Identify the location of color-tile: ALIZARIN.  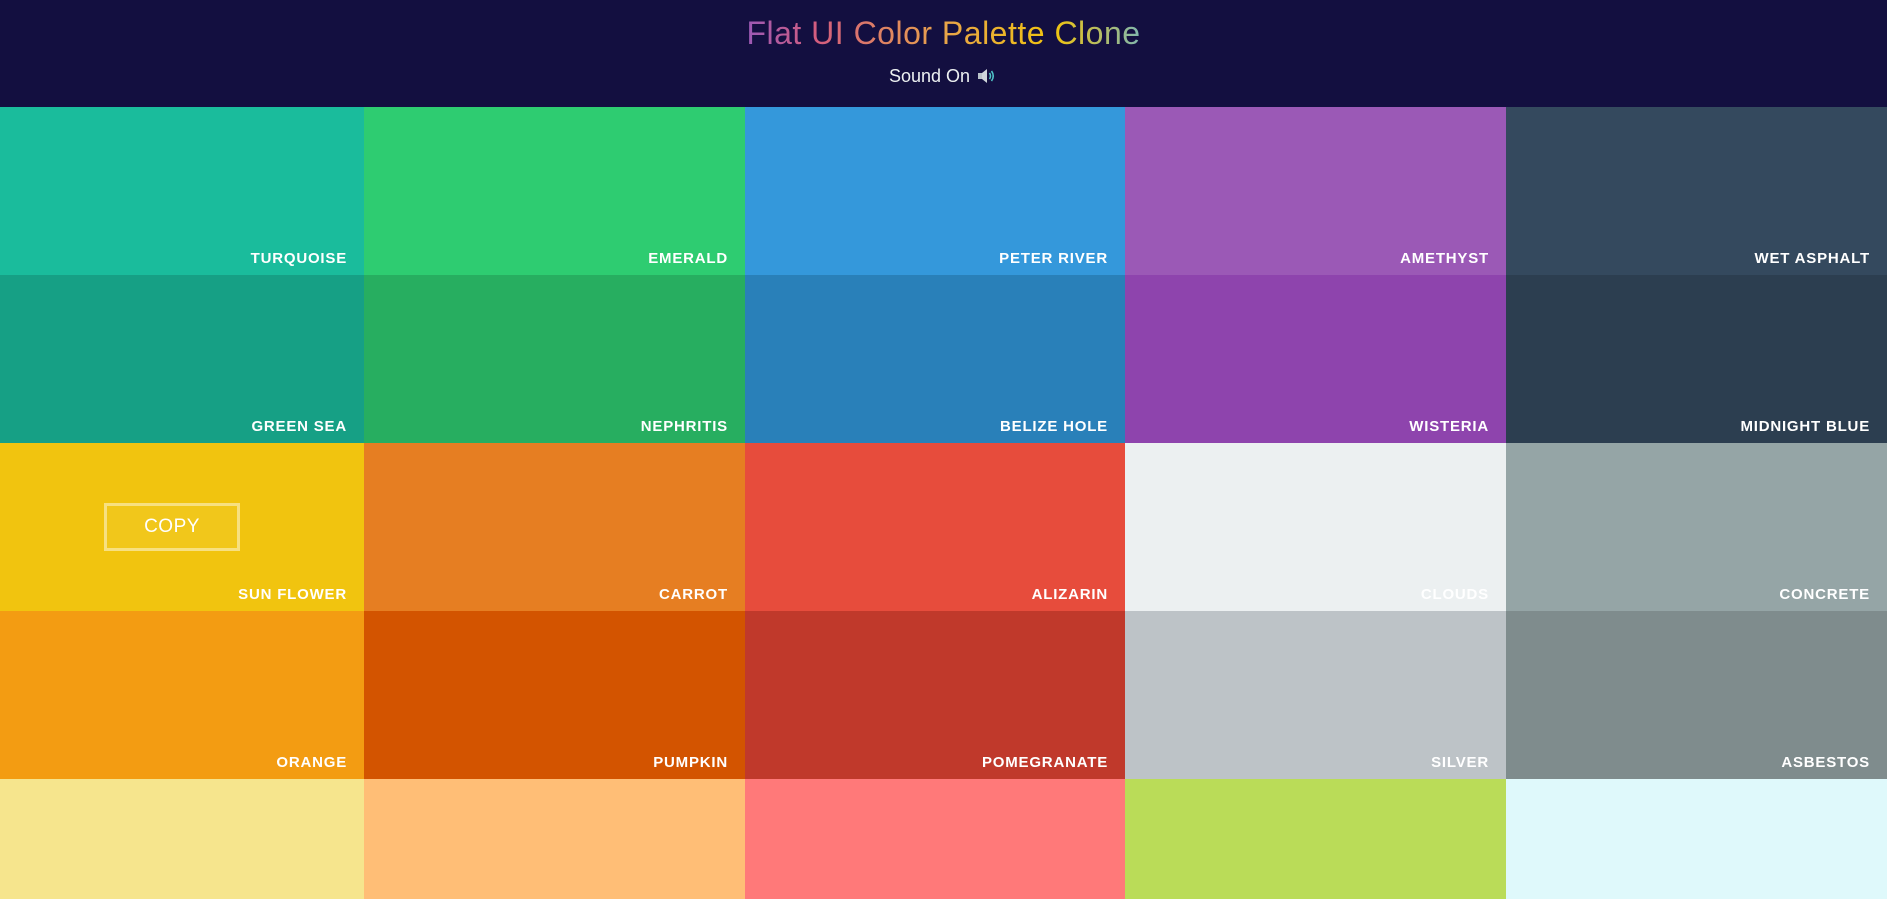
(935, 527).